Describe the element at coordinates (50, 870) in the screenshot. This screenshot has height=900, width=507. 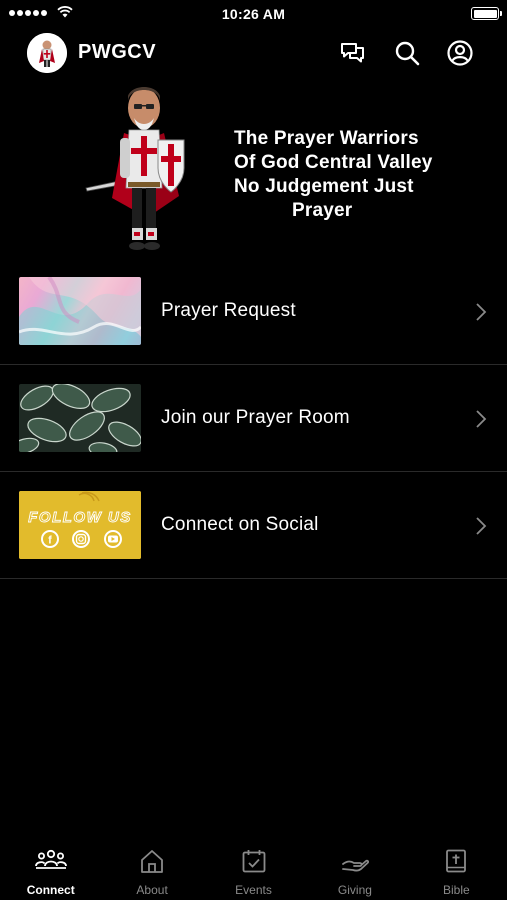
I see `tab-connect: Connect` at that location.